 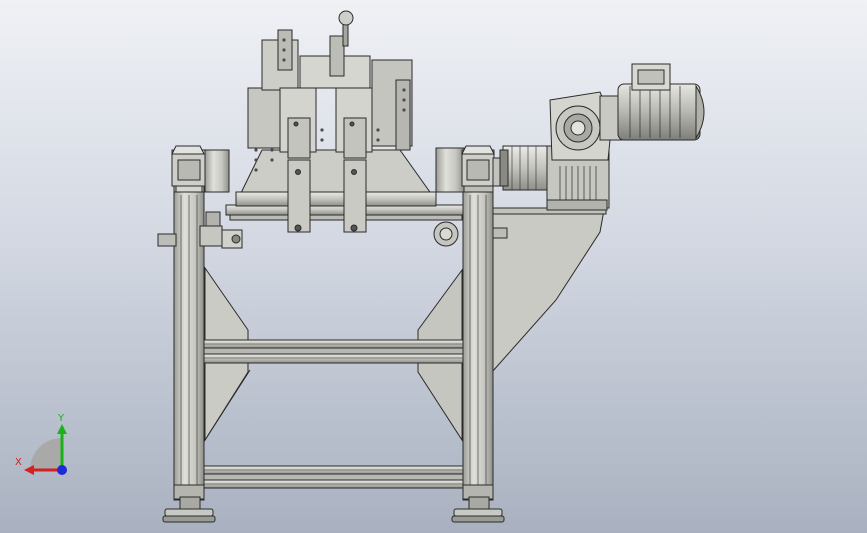 I want to click on x-axis-label: X, so click(x=18, y=462).